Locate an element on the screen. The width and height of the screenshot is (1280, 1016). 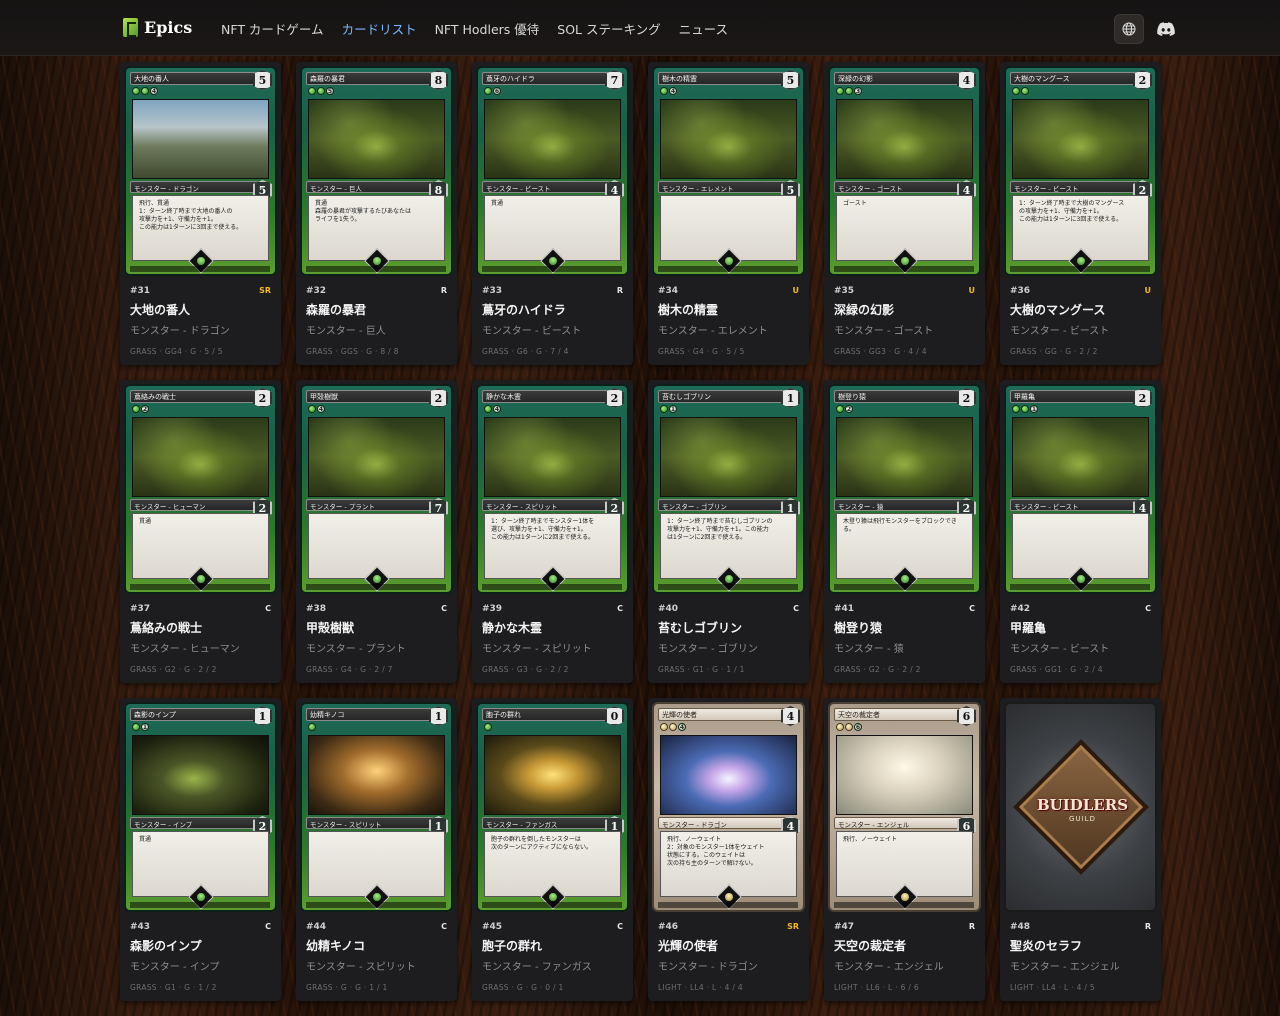
discord-button is located at coordinates (1166, 29).